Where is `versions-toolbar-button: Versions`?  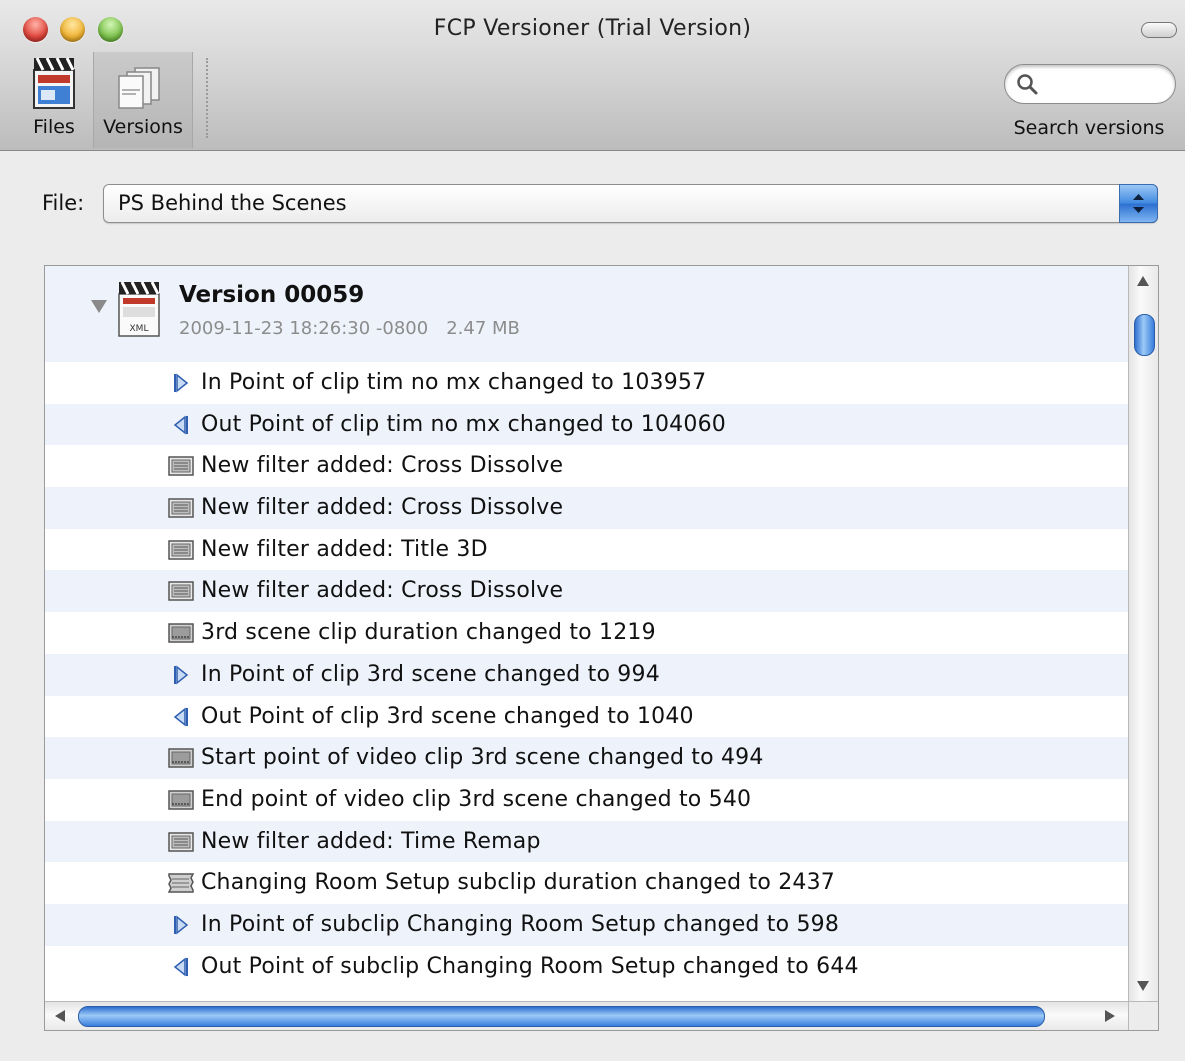
versions-toolbar-button: Versions is located at coordinates (143, 100).